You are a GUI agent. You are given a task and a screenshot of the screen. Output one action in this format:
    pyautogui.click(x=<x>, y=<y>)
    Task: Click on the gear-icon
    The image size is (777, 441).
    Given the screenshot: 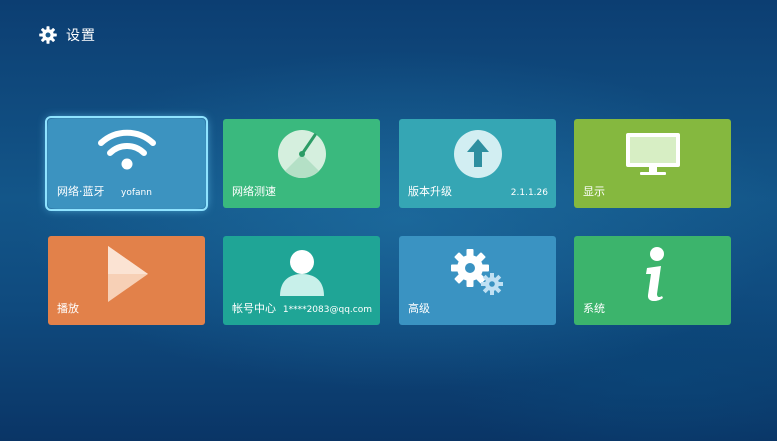 What is the action you would take?
    pyautogui.click(x=48, y=35)
    